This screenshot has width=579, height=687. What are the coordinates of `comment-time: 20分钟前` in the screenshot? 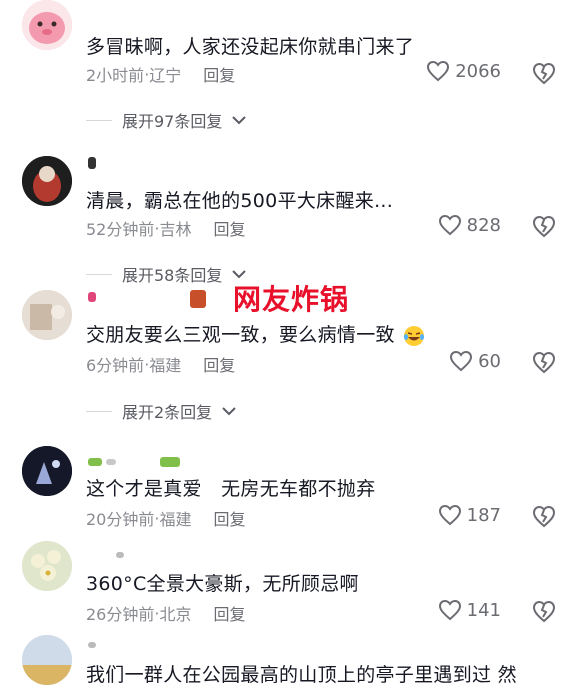 It's located at (120, 519).